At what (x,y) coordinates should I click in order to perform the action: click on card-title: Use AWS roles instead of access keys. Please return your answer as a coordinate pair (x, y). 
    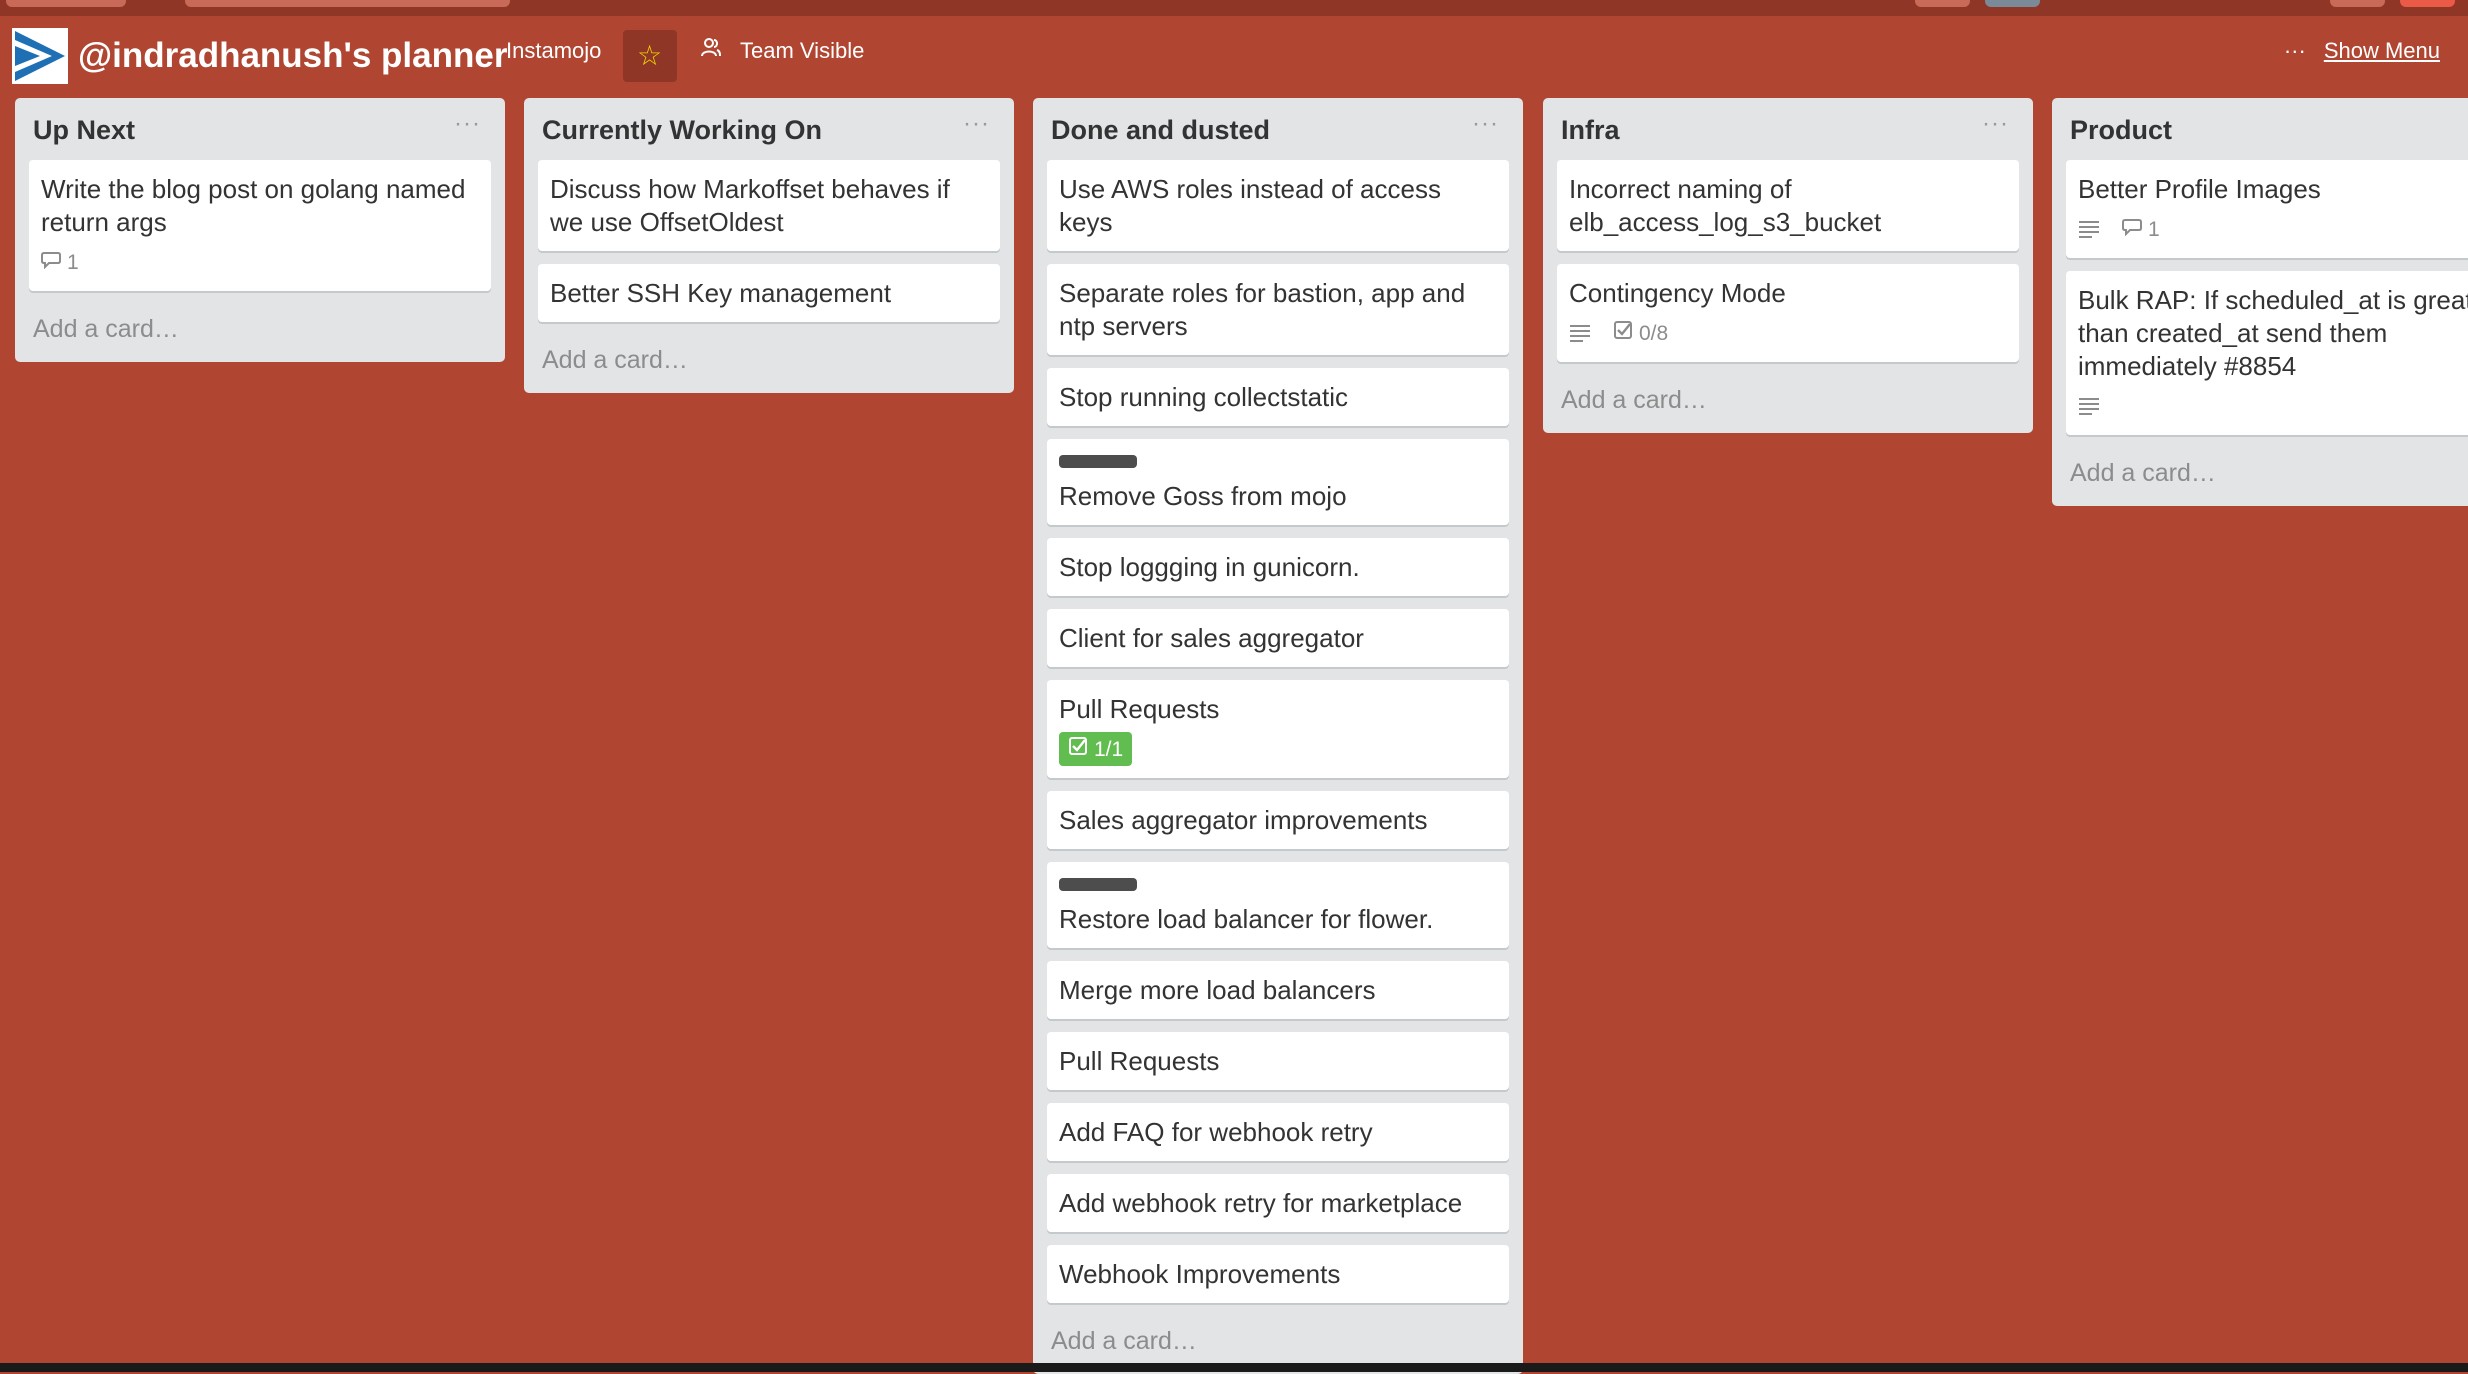
    Looking at the image, I should click on (1250, 205).